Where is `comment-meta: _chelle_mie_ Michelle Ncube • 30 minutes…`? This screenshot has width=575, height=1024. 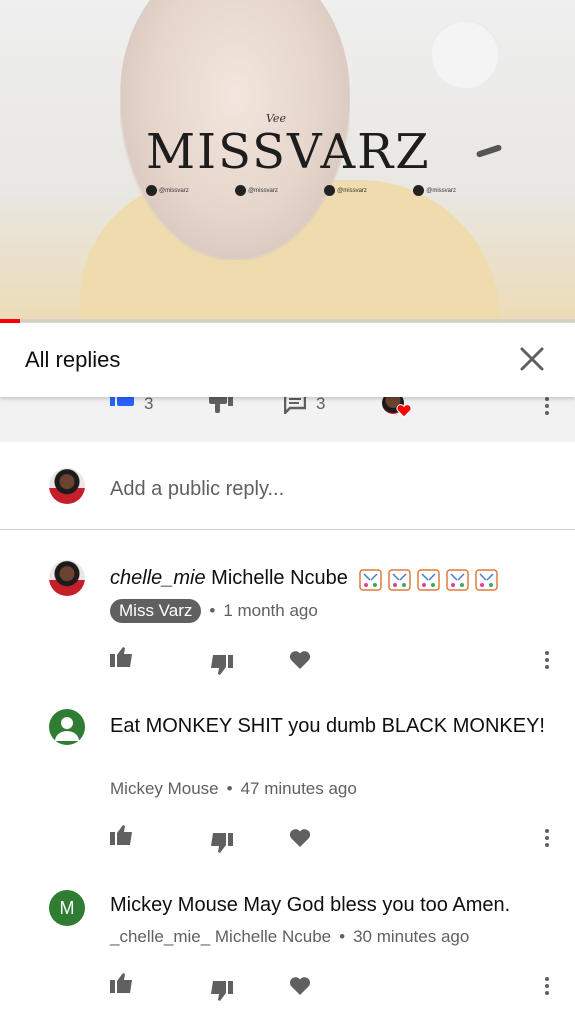
comment-meta: _chelle_mie_ Michelle Ncube • 30 minutes… is located at coordinates (289, 937).